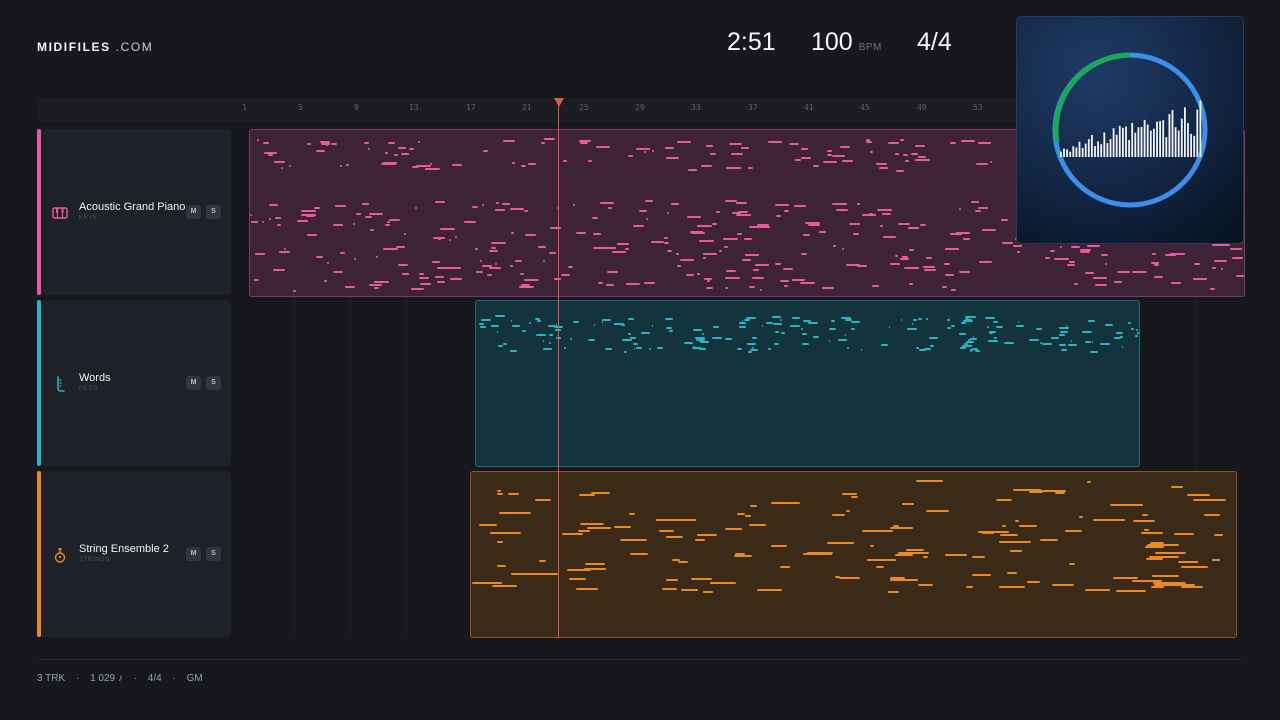 This screenshot has width=1280, height=720. Describe the element at coordinates (39, 383) in the screenshot. I see `track-color-bar` at that location.